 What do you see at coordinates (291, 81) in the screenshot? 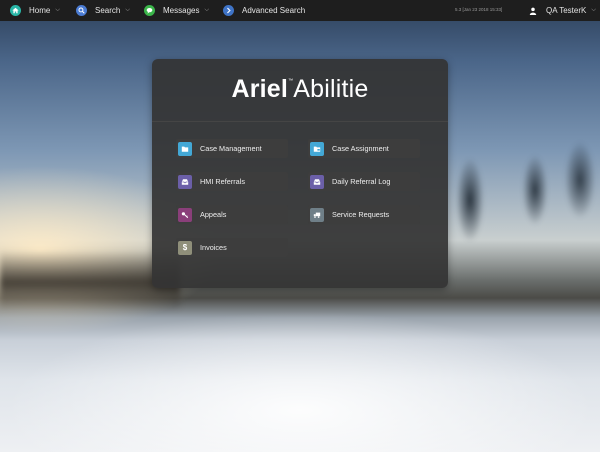
I see `logo-trademark: ™` at bounding box center [291, 81].